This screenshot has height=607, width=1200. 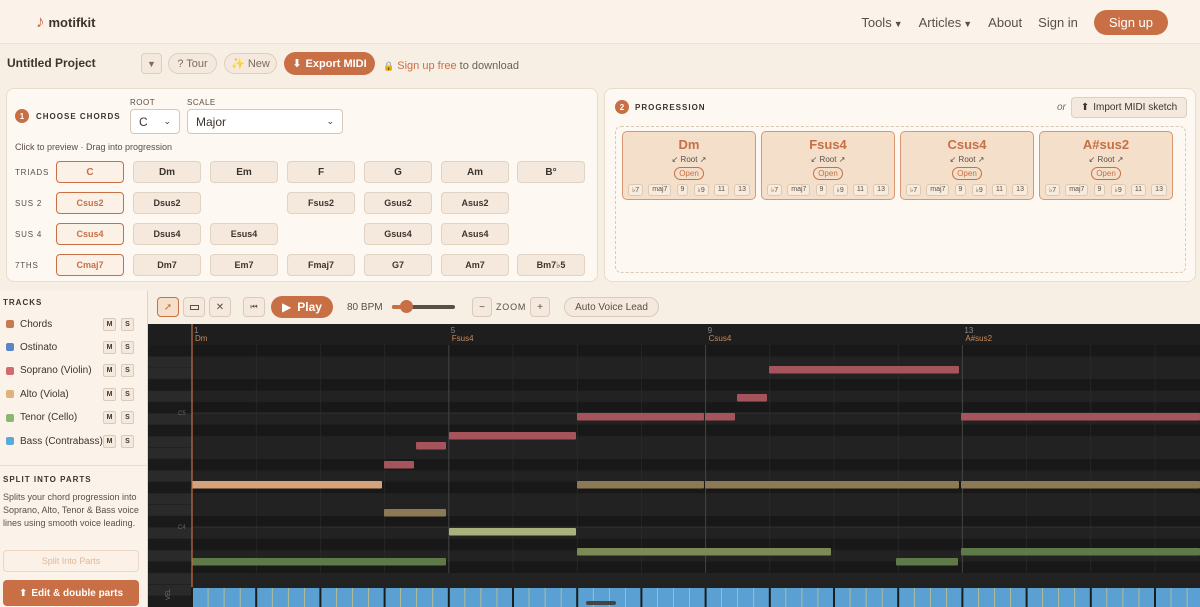 What do you see at coordinates (398, 234) in the screenshot?
I see `chord-button: Gsus4` at bounding box center [398, 234].